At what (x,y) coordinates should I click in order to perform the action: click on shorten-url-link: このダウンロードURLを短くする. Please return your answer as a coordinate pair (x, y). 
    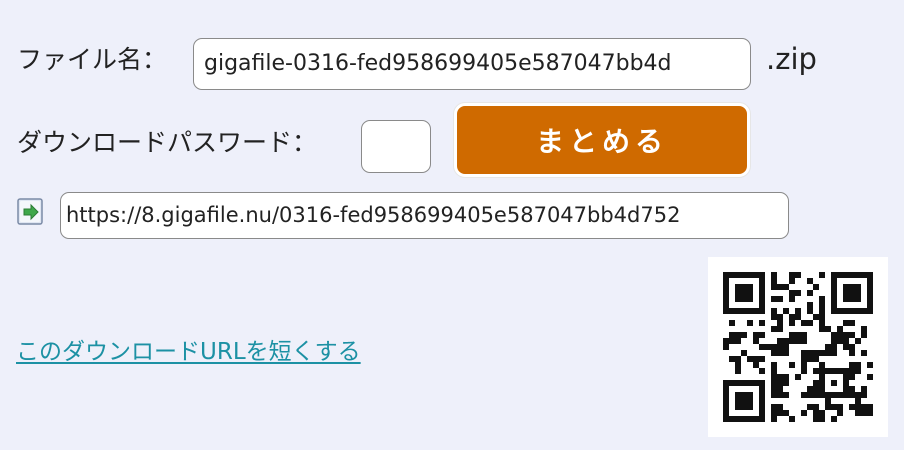
    Looking at the image, I should click on (188, 349).